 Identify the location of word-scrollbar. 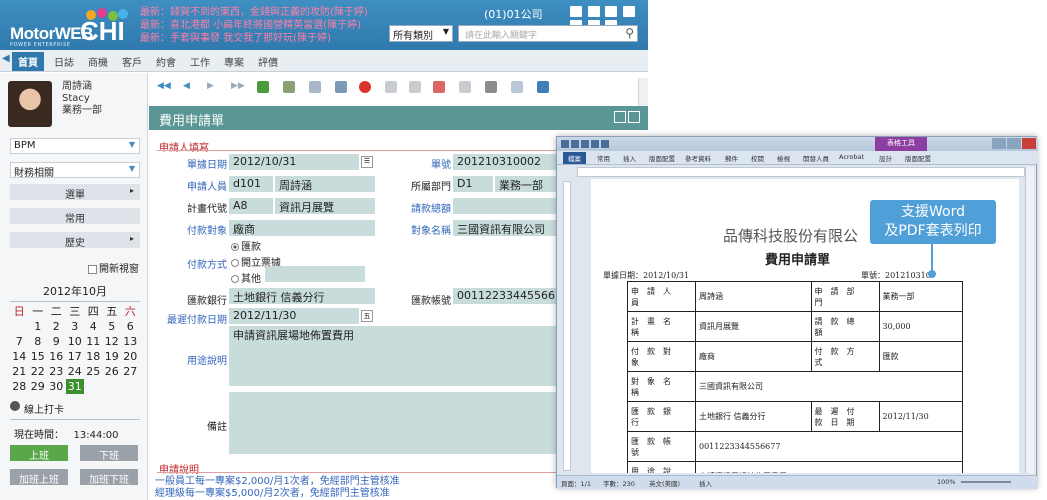
(1029, 320).